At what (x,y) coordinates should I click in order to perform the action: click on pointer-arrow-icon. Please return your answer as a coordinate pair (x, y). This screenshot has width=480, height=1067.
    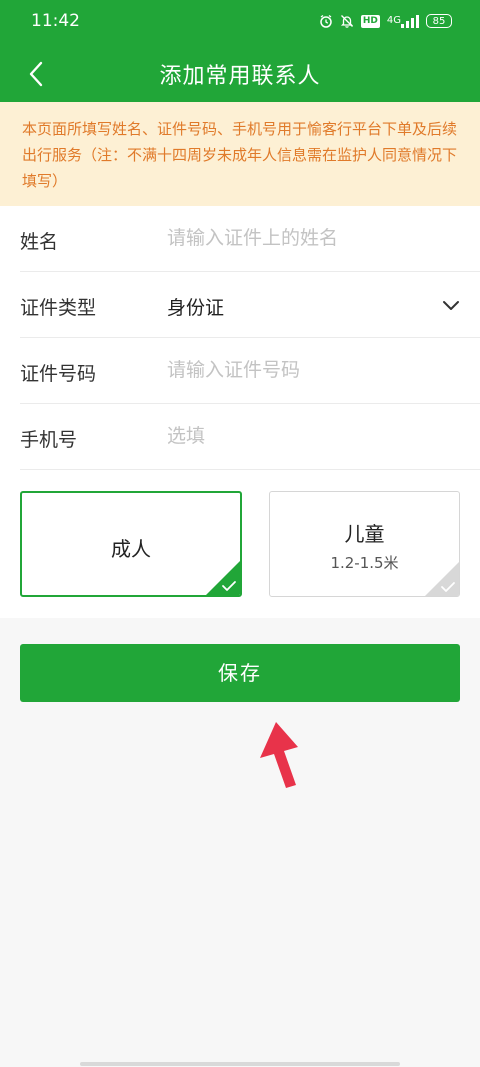
    Looking at the image, I should click on (279, 755).